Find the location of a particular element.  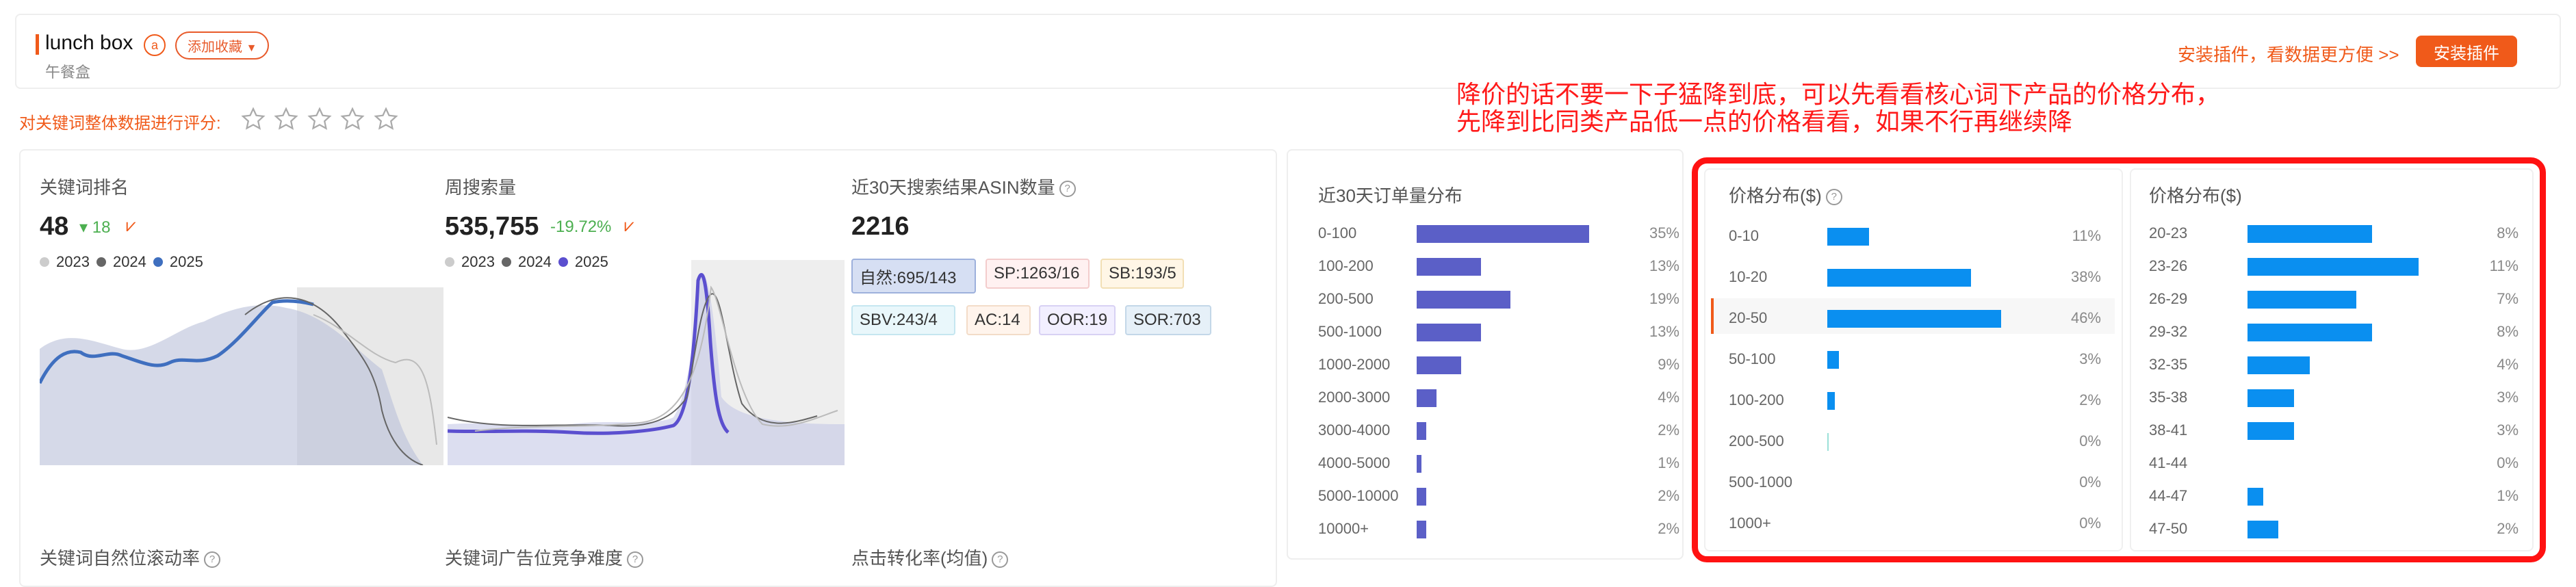

search-delta: -19.72% is located at coordinates (581, 227).